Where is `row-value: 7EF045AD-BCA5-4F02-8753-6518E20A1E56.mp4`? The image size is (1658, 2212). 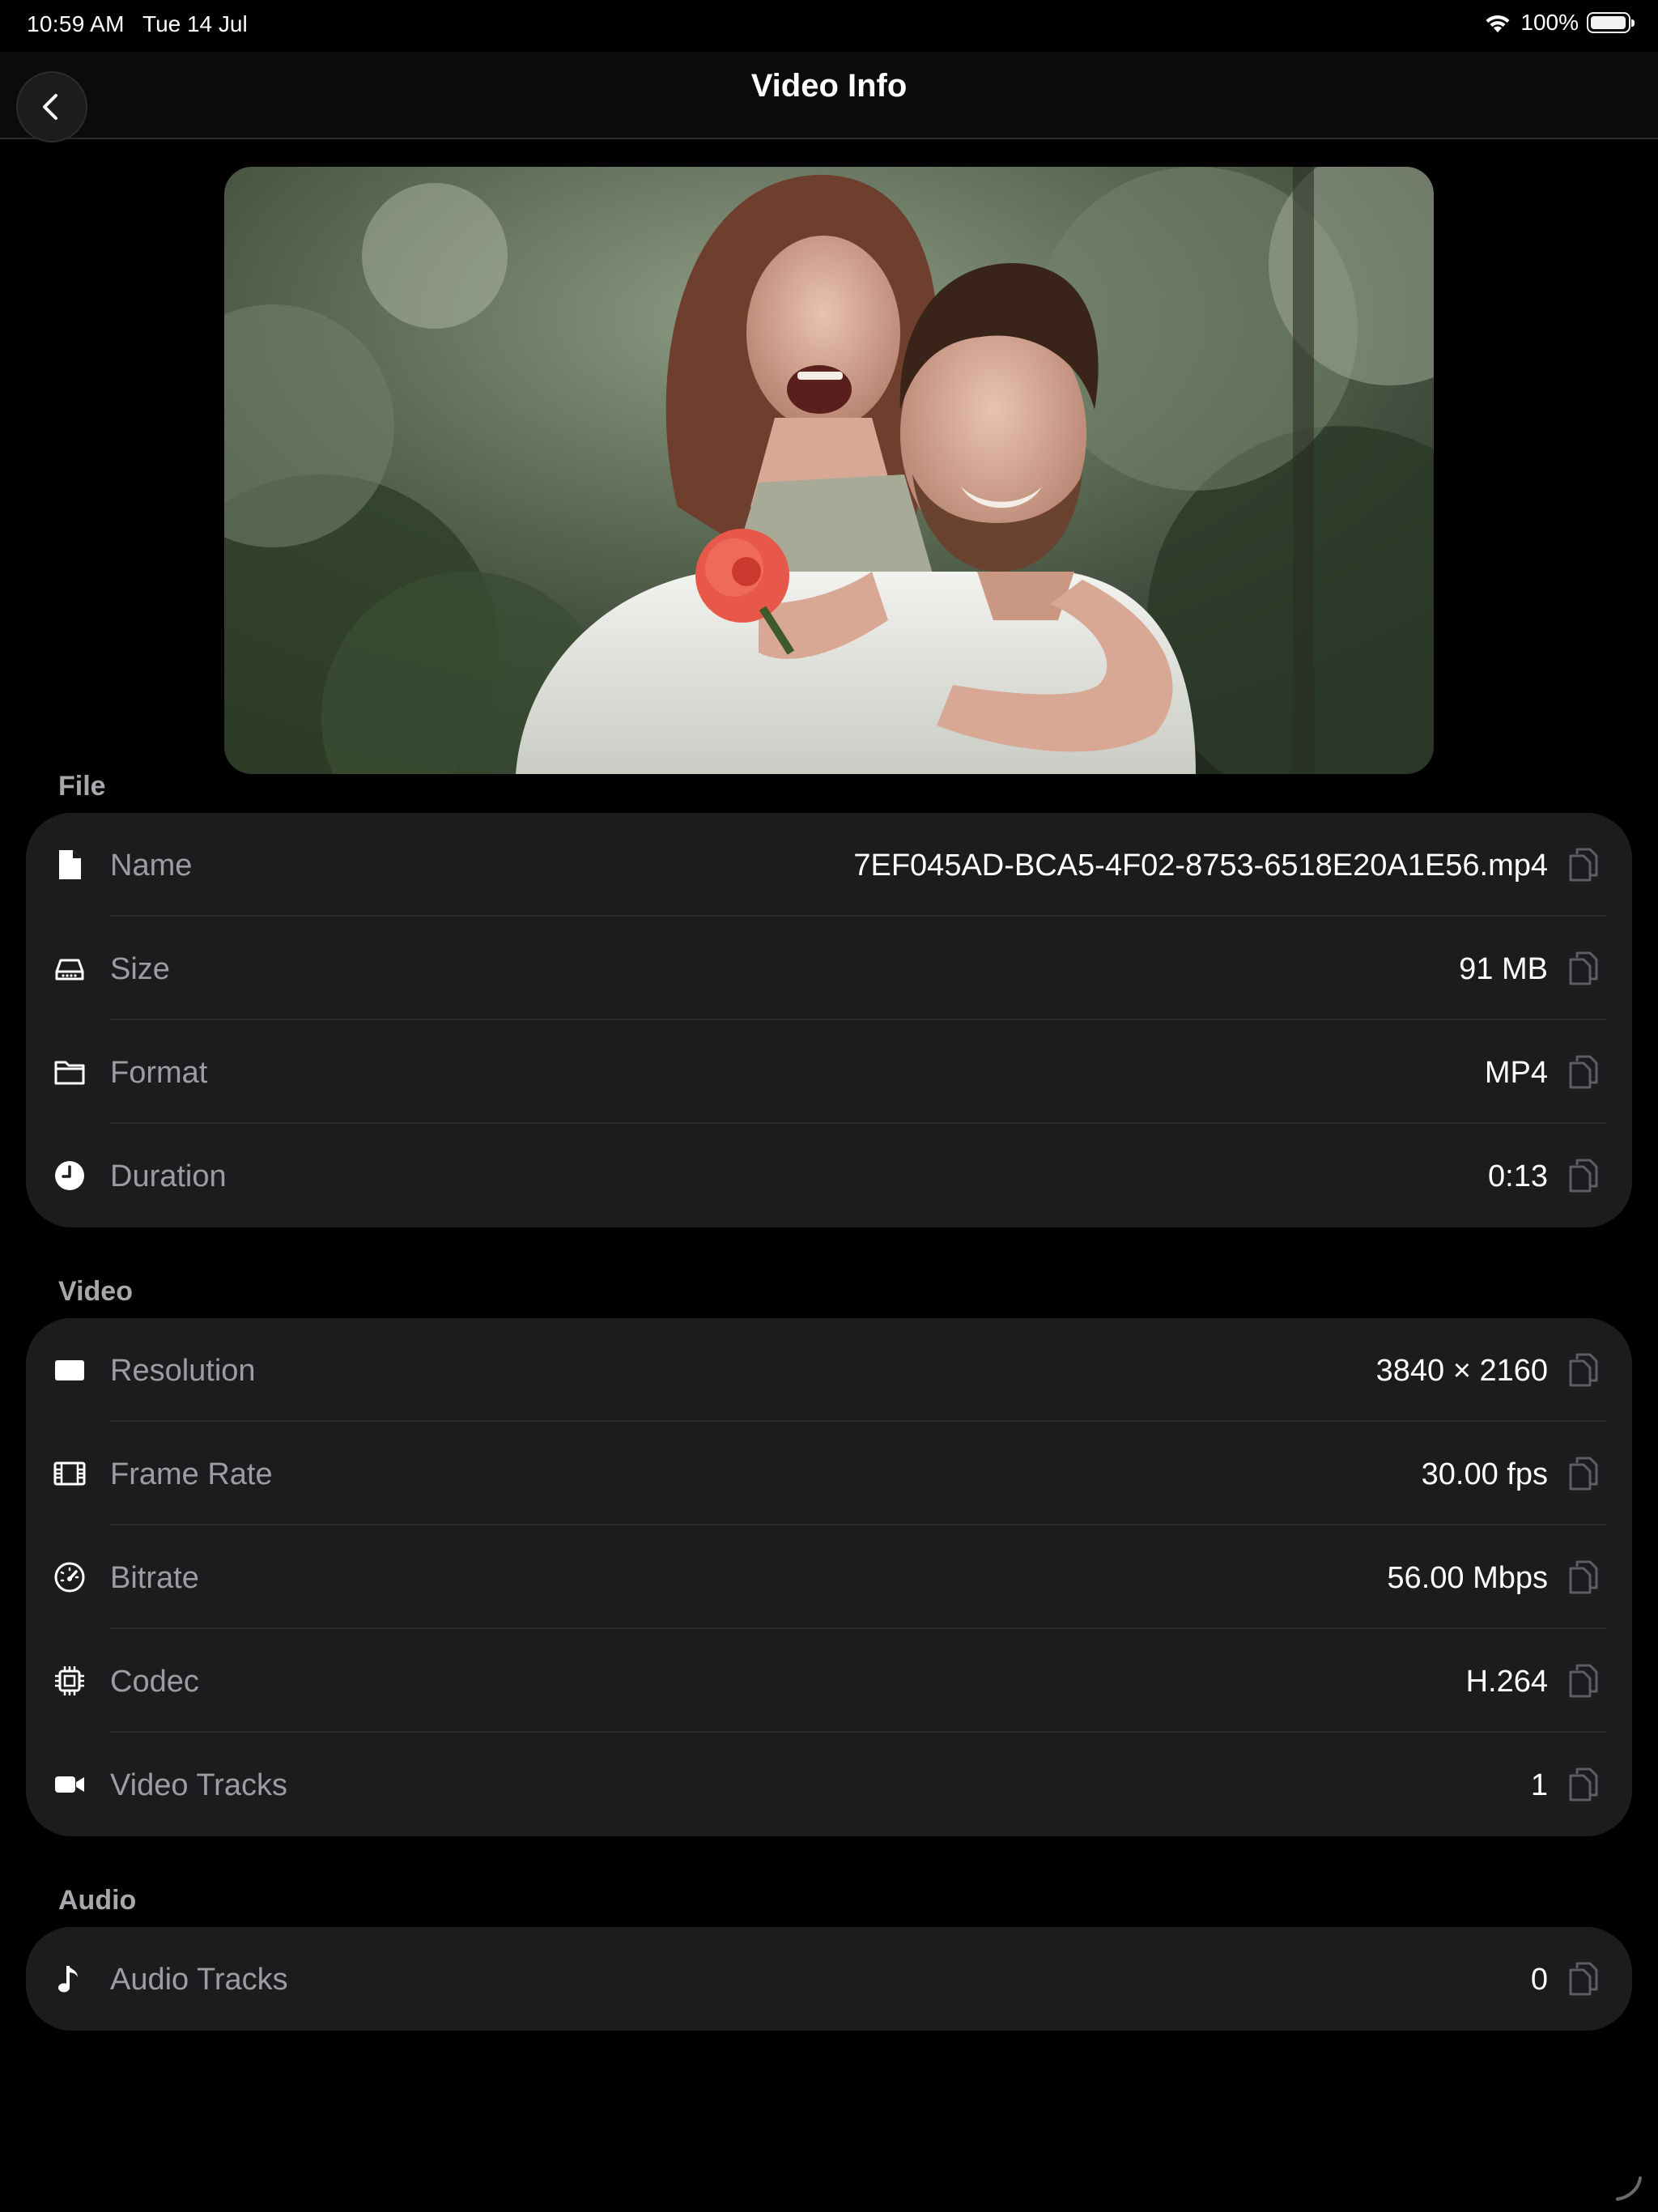 row-value: 7EF045AD-BCA5-4F02-8753-6518E20A1E56.mp4 is located at coordinates (1200, 866).